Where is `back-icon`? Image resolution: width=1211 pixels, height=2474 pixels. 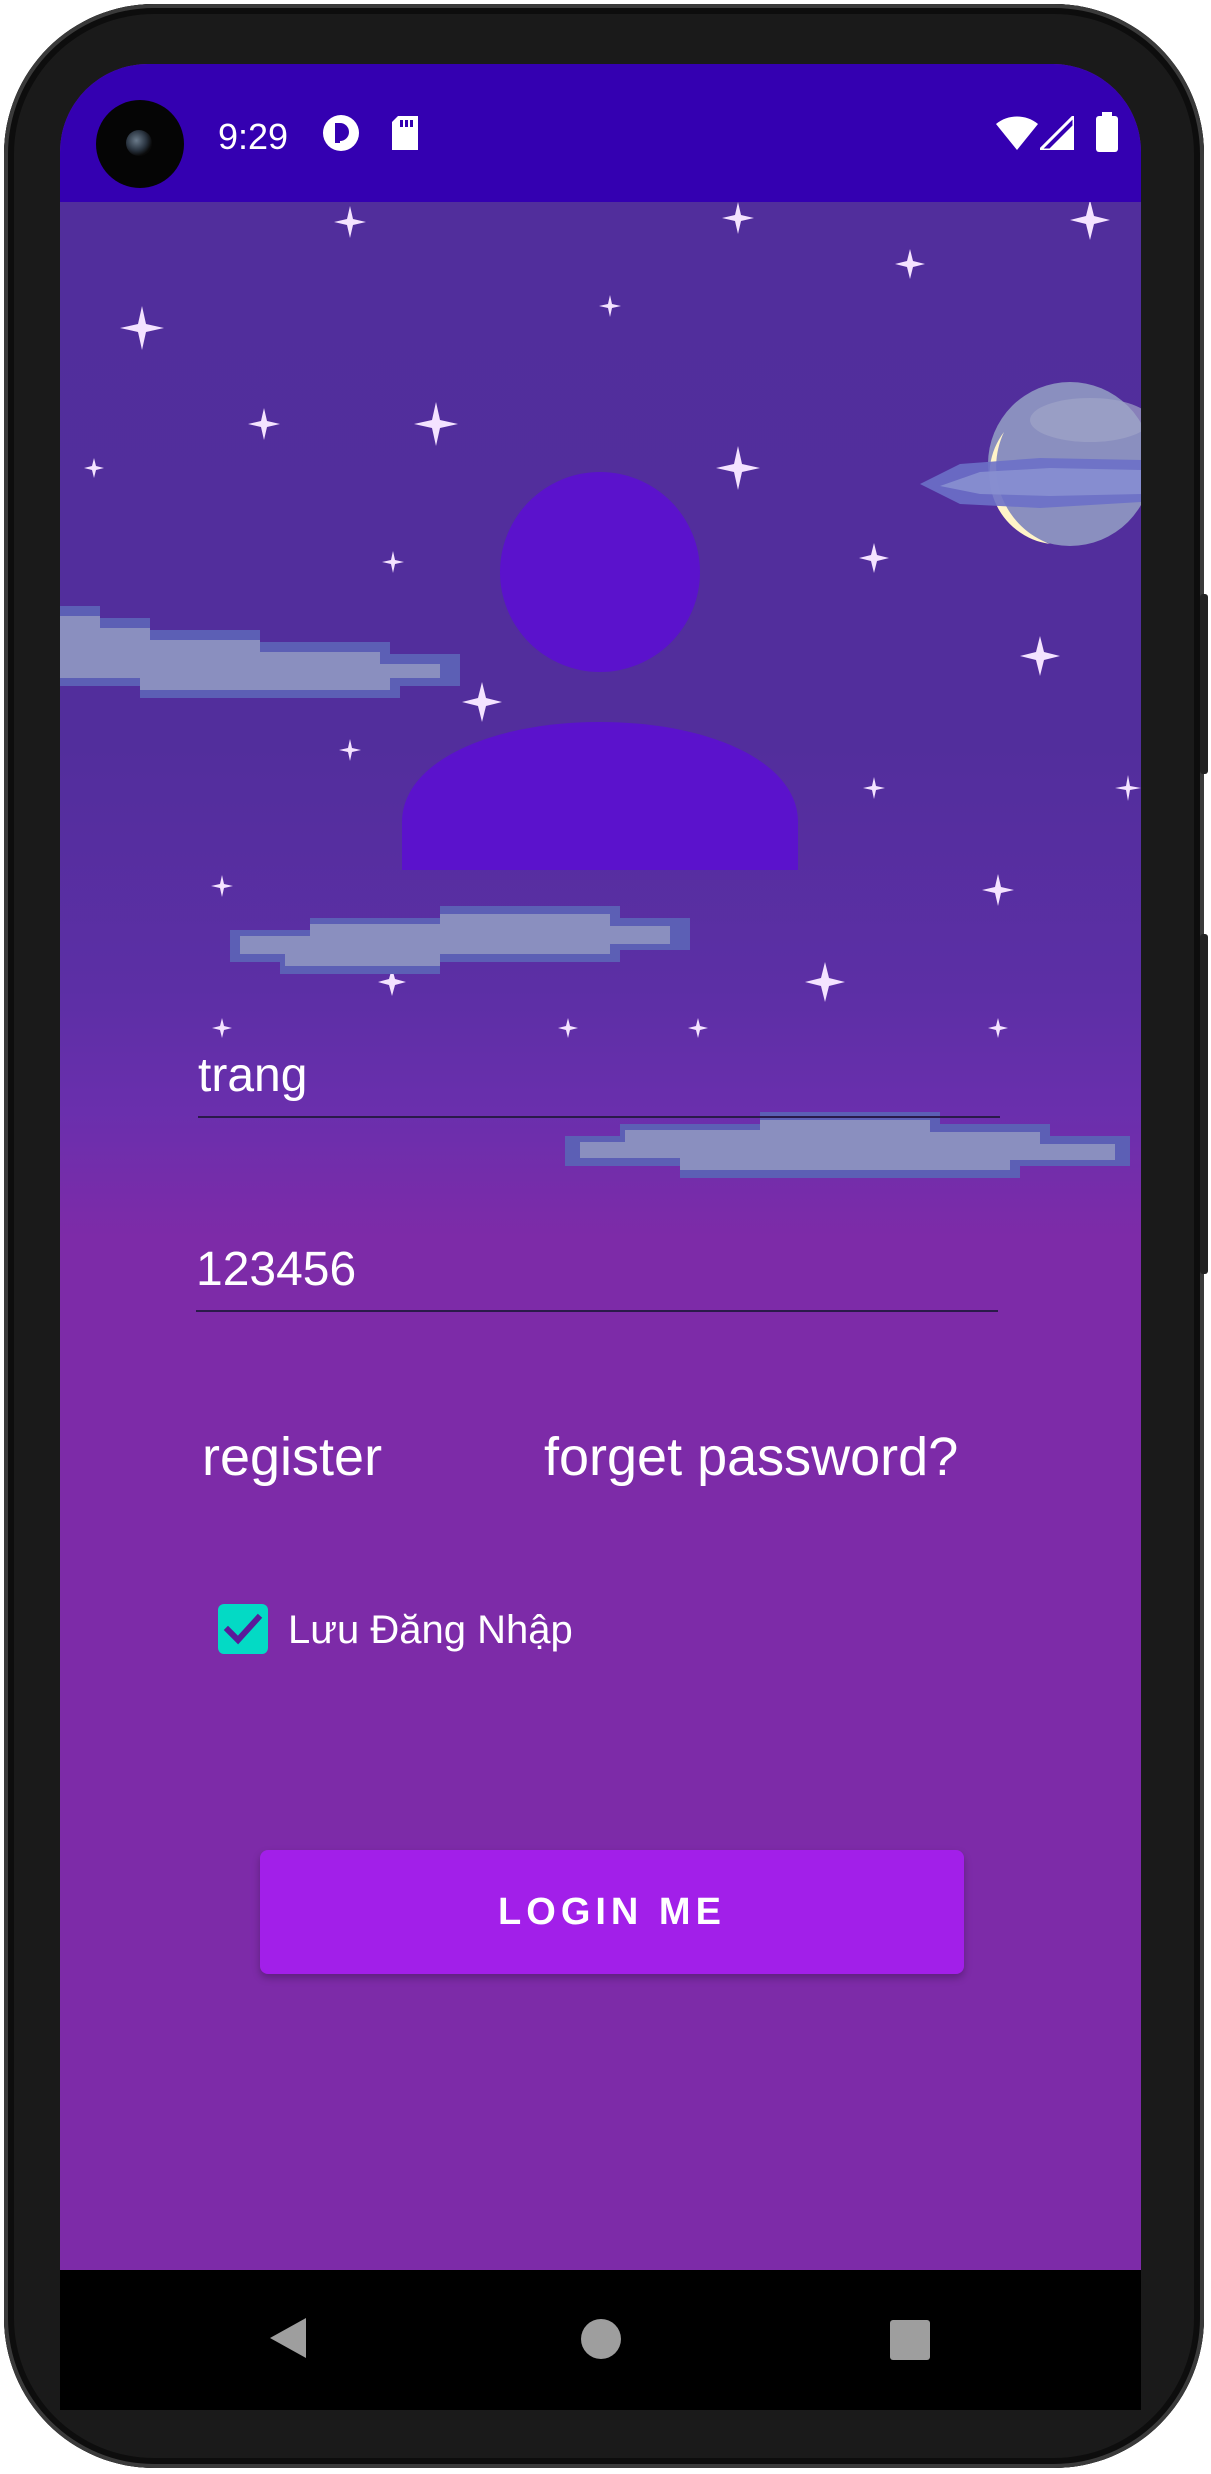 back-icon is located at coordinates (288, 2338).